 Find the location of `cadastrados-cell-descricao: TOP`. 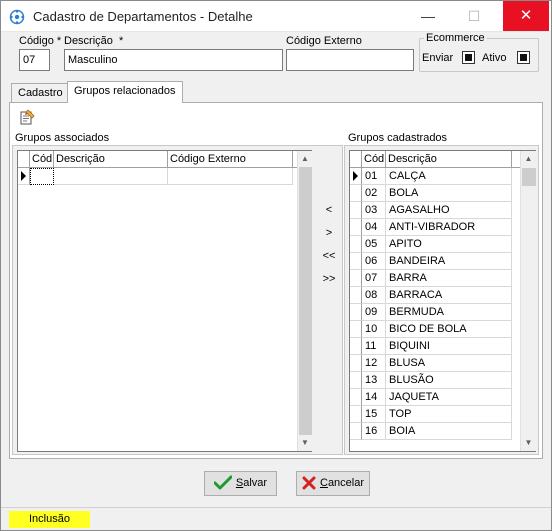

cadastrados-cell-descricao: TOP is located at coordinates (449, 414).